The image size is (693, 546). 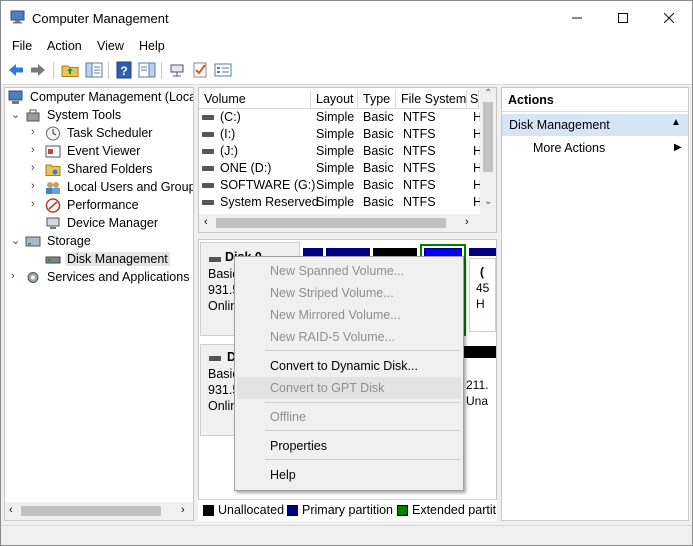 What do you see at coordinates (94, 70) in the screenshot?
I see `show-hide-tree-icon` at bounding box center [94, 70].